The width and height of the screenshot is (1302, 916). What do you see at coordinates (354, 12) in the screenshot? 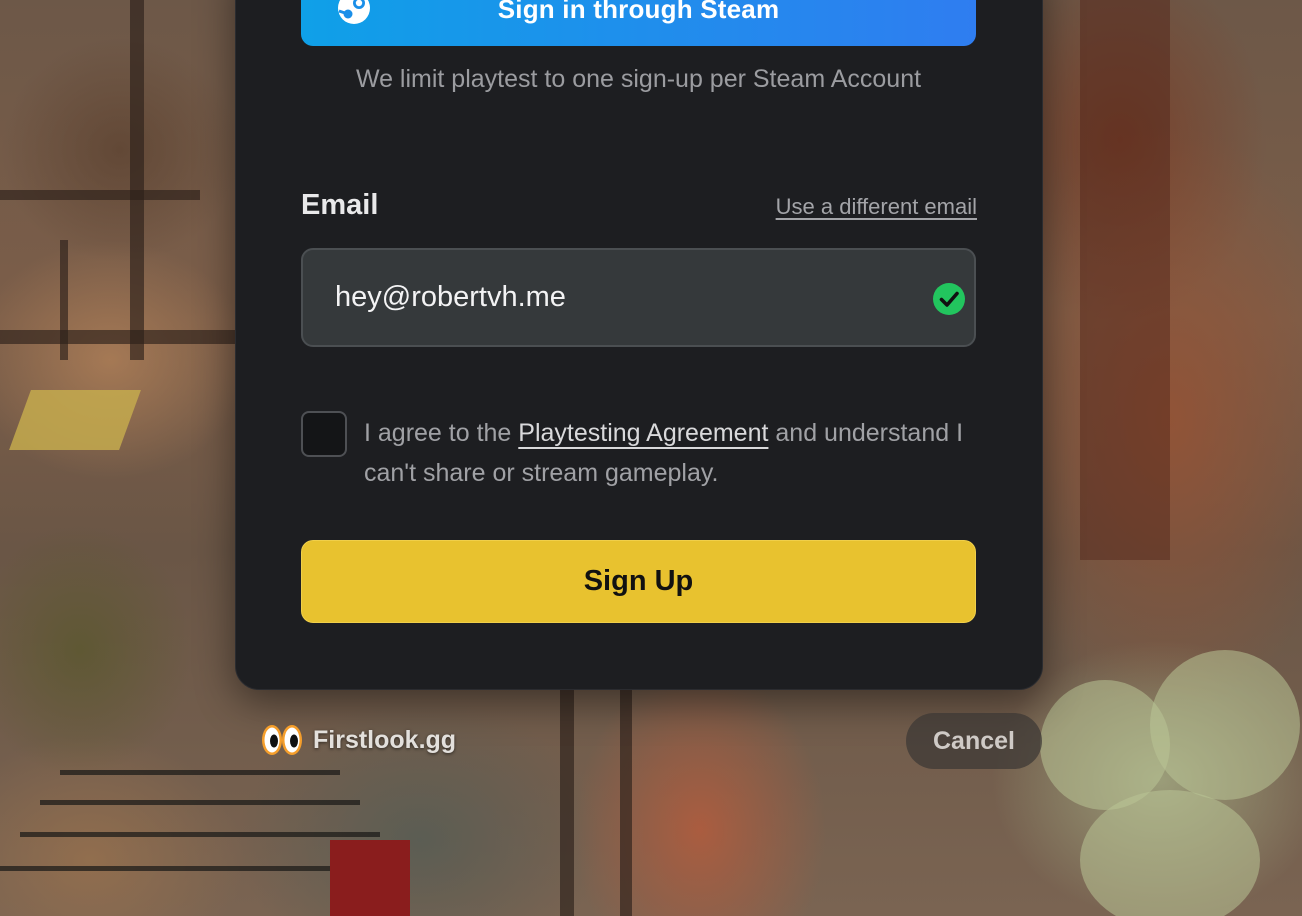
I see `steam-icon` at bounding box center [354, 12].